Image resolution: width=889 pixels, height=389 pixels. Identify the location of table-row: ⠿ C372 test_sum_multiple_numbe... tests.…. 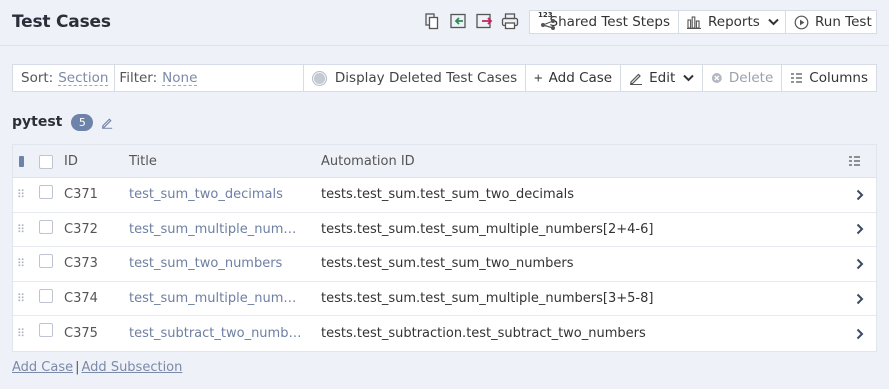
(444, 230).